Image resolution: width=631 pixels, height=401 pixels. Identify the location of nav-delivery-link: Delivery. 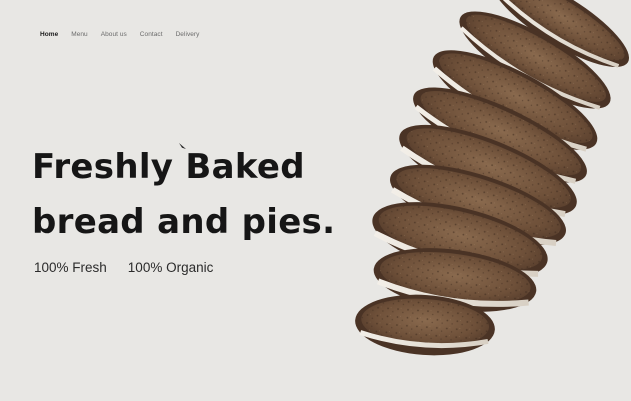
(188, 35).